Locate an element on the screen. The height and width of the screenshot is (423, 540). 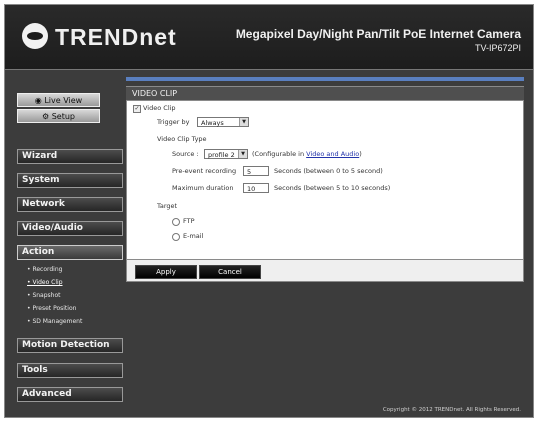
pre-event-input: 5 is located at coordinates (256, 171).